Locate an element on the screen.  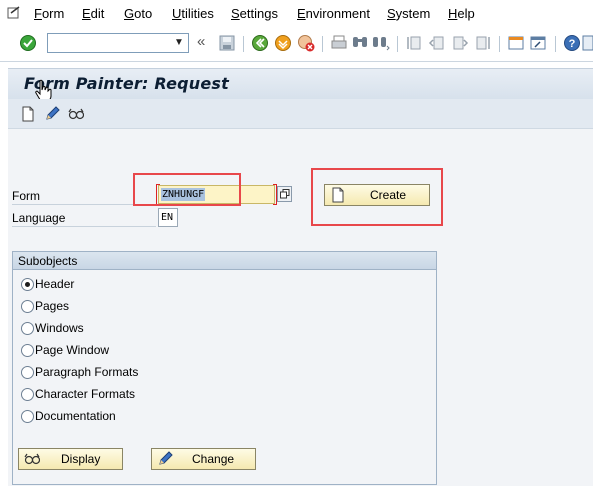
menu-settings: Settings is located at coordinates (254, 13).